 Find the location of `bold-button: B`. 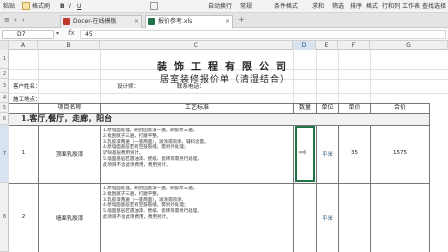

bold-button: B is located at coordinates (62, 6).